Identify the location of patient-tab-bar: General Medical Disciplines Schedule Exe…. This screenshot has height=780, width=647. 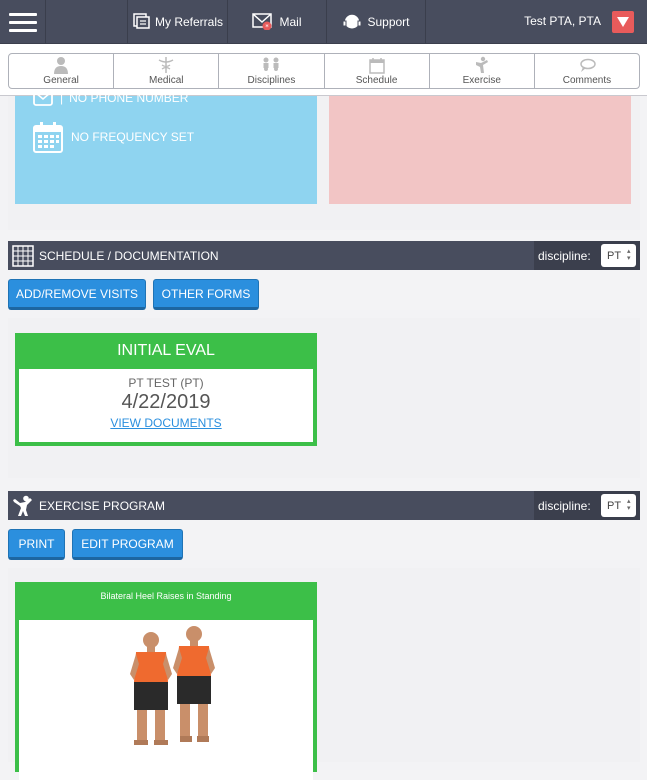
(323, 70).